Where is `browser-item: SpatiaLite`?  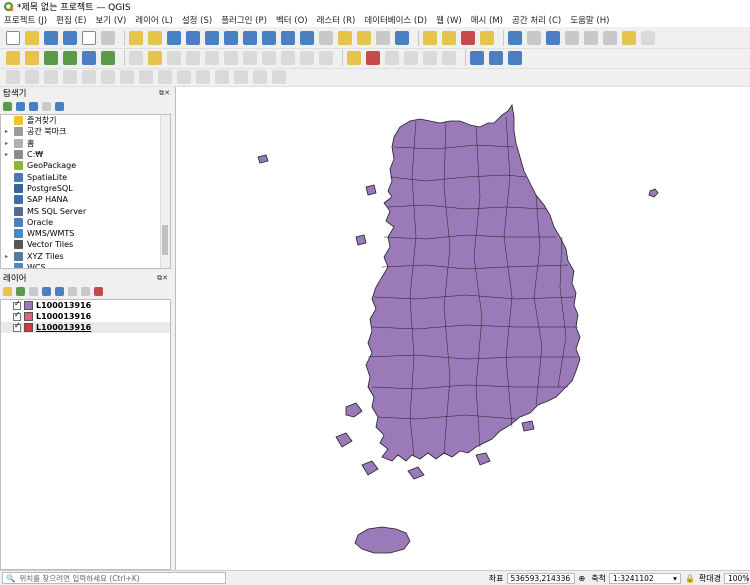 browser-item: SpatiaLite is located at coordinates (85, 176).